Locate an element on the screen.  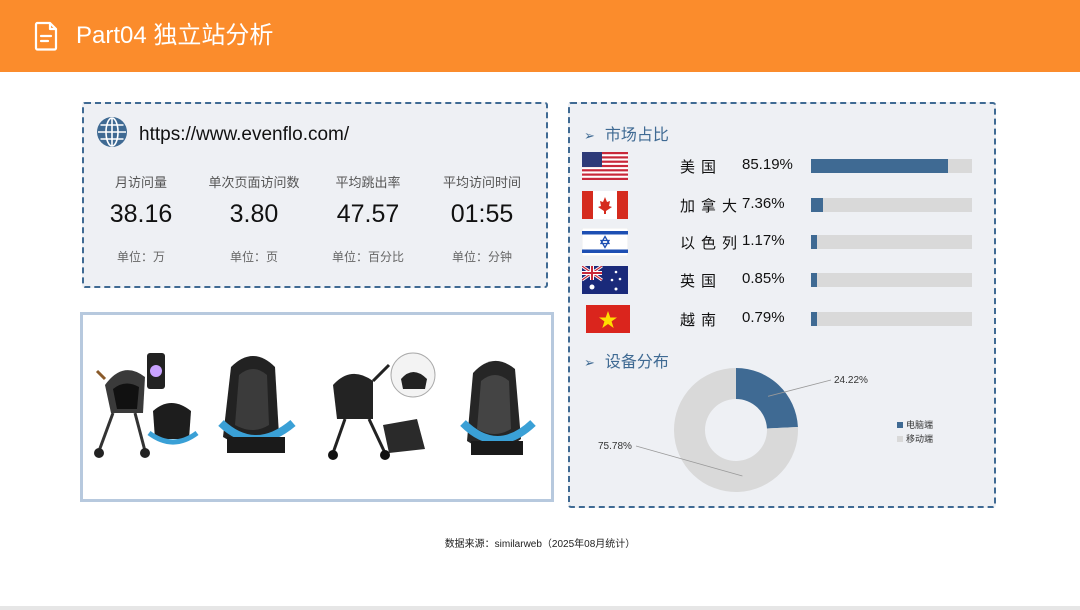
chevron-right-icon: ➢ is located at coordinates (589, 135).